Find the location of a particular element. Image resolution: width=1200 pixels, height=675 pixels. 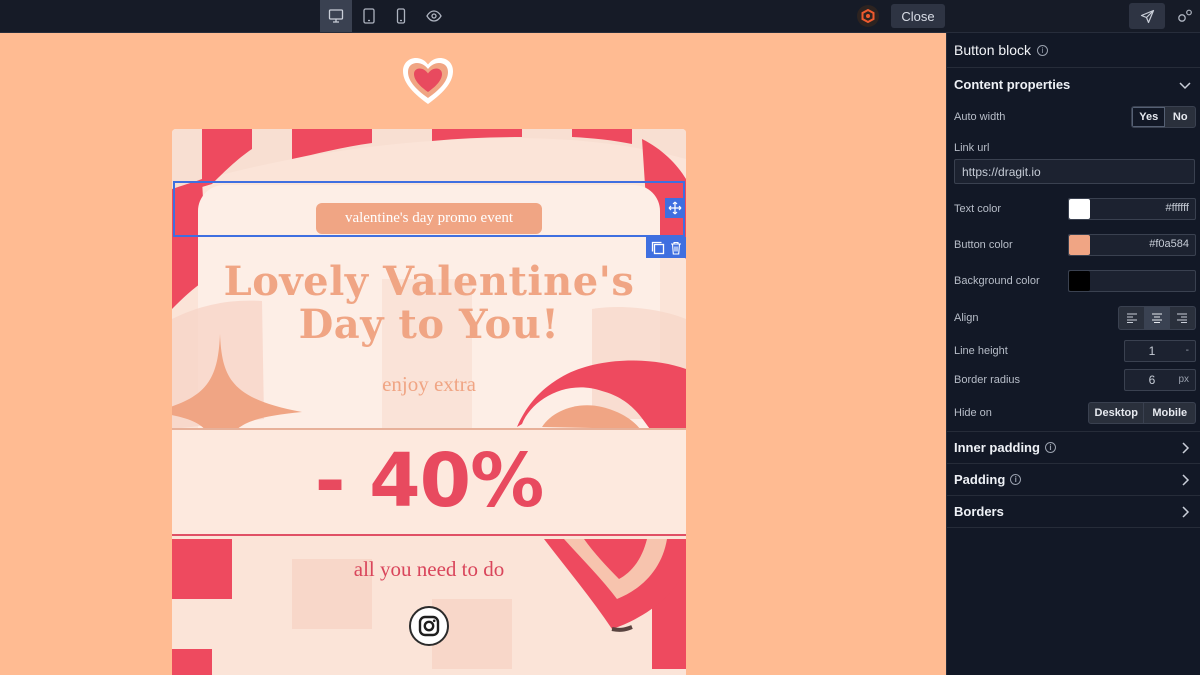

align-right-button is located at coordinates (1182, 318).